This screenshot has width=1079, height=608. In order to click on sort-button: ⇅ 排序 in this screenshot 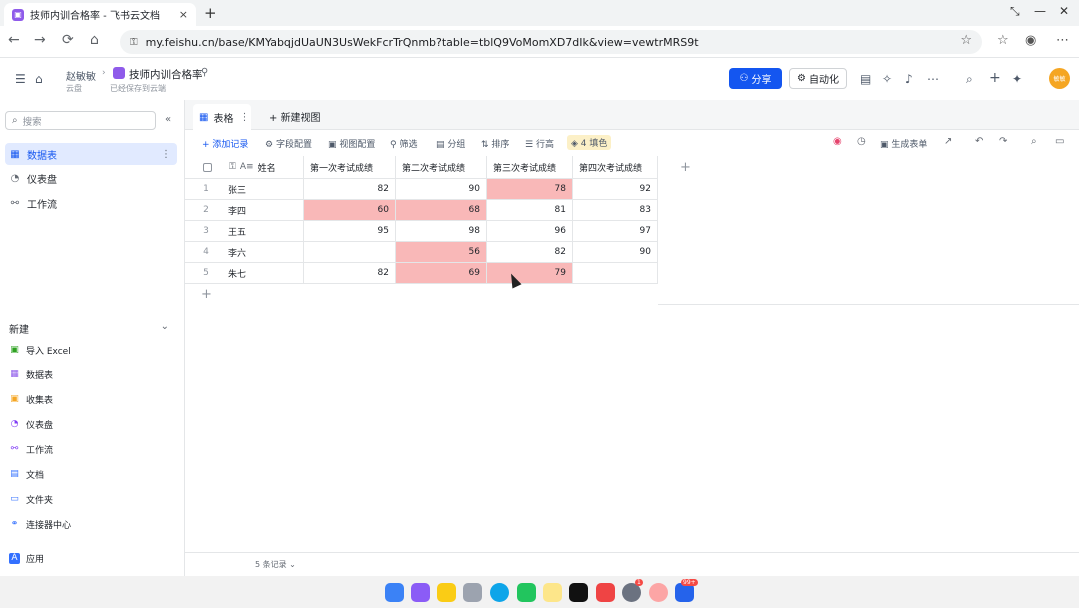, I will do `click(495, 143)`.